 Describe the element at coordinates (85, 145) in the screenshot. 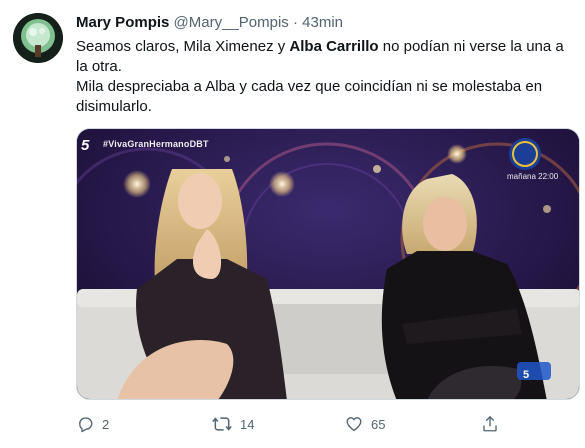

I see `channel-logo: 5` at that location.